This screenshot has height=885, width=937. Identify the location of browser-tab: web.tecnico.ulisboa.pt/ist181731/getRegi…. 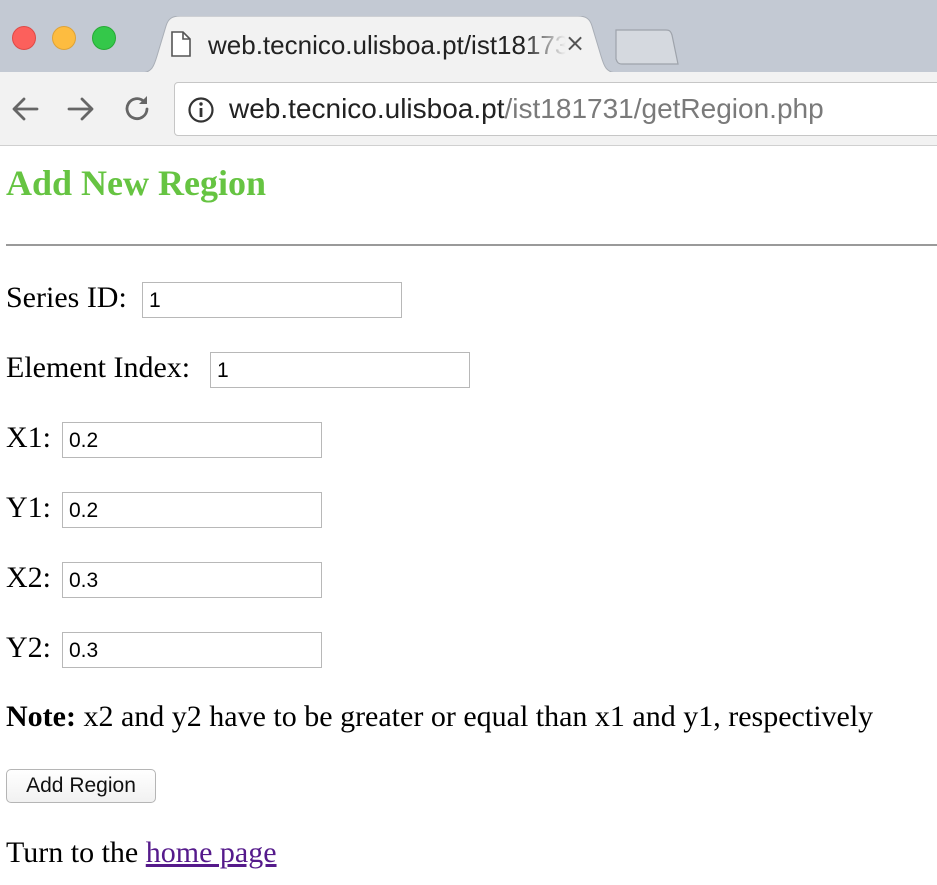
(379, 44).